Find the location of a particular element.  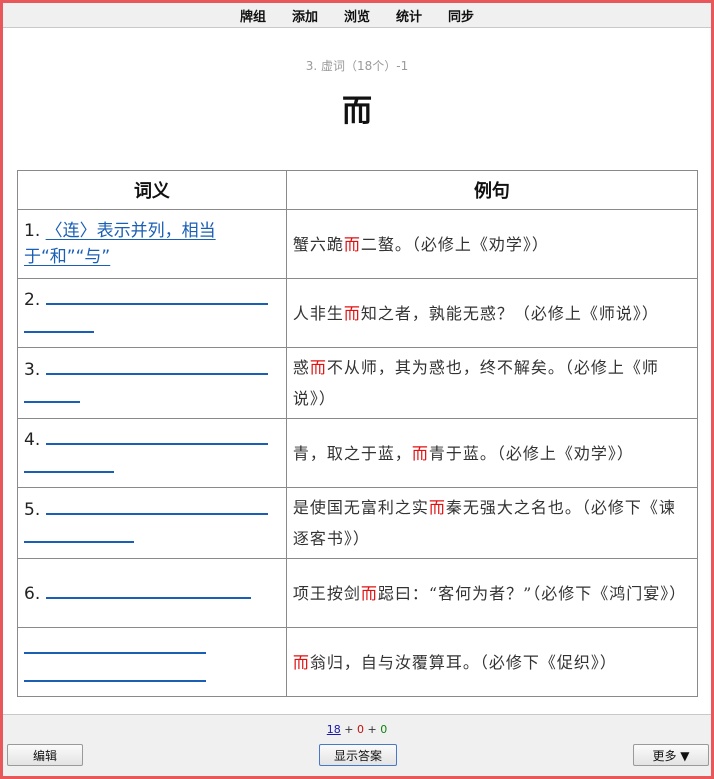

example-cell: 惑而不从师，其为惑也，终不解矣。（必修上《师说》） is located at coordinates (492, 383).